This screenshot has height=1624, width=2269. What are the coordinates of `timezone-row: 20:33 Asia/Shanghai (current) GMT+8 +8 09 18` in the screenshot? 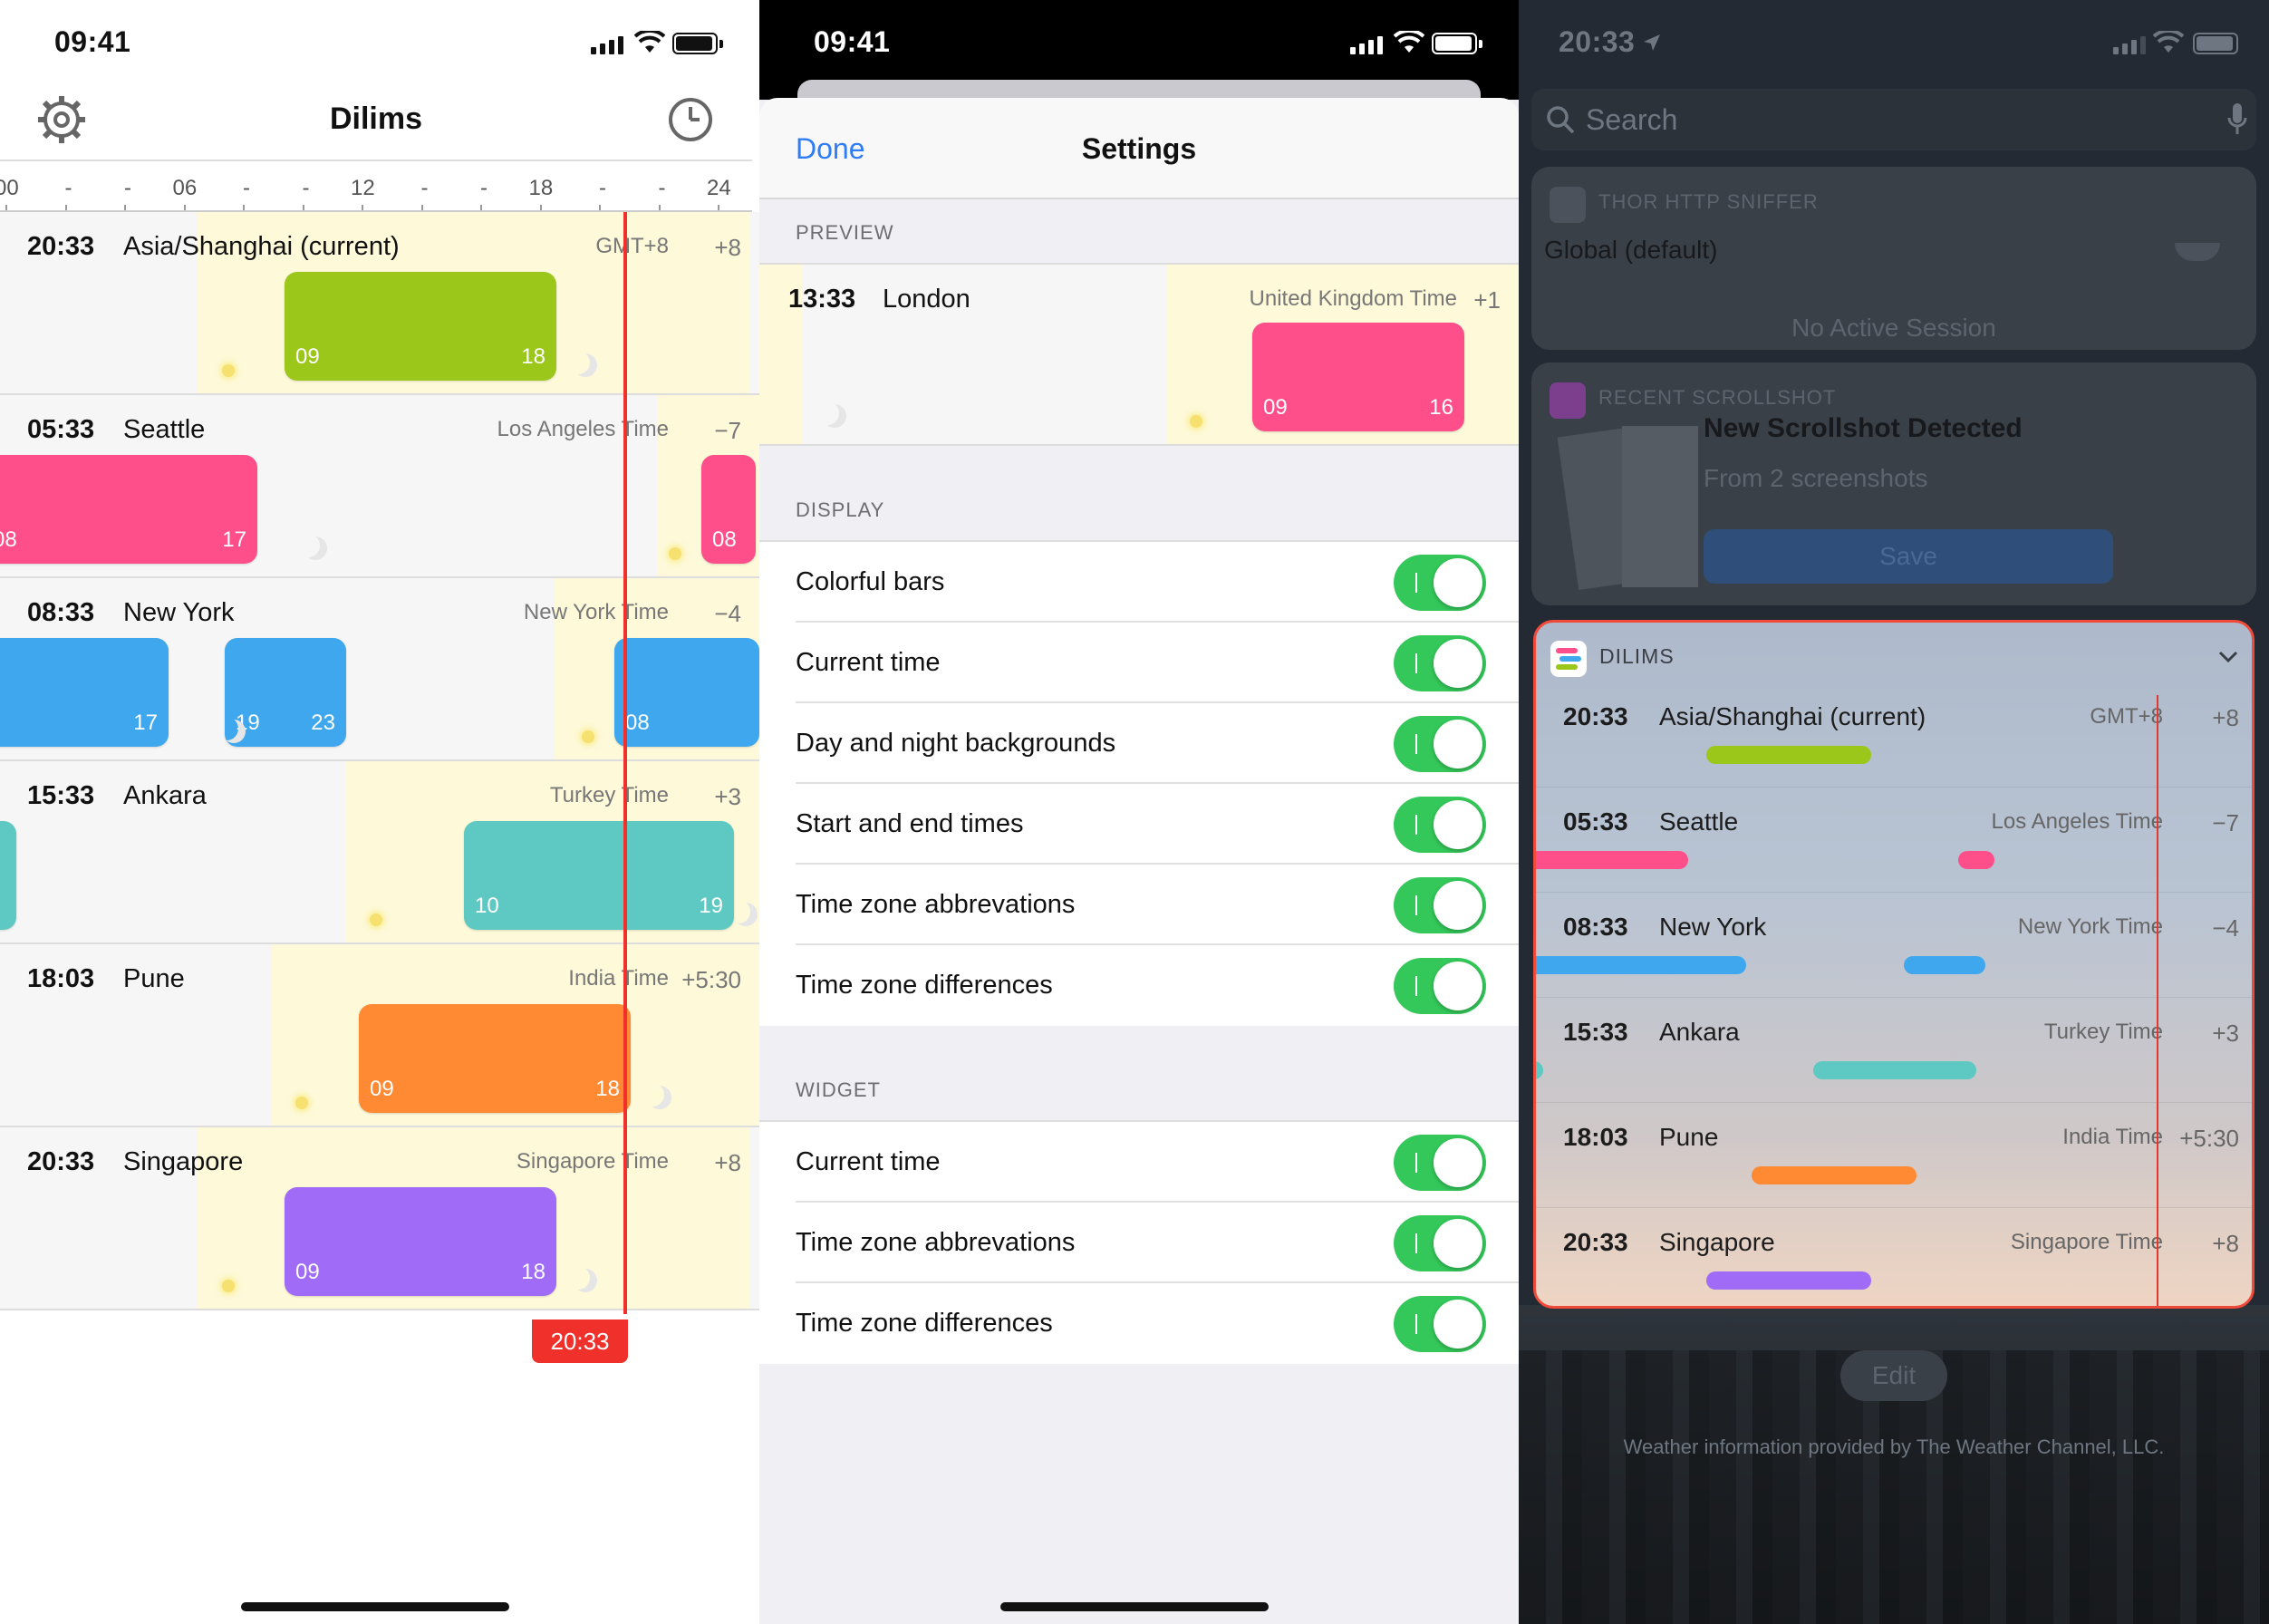 It's located at (380, 303).